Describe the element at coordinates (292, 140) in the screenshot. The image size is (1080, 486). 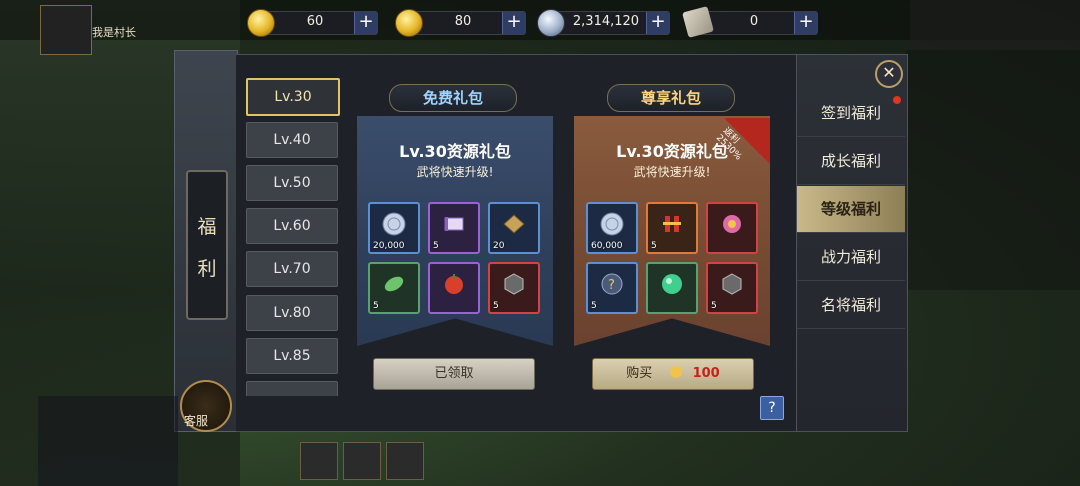
I see `level-tab-40: Lv.40` at that location.